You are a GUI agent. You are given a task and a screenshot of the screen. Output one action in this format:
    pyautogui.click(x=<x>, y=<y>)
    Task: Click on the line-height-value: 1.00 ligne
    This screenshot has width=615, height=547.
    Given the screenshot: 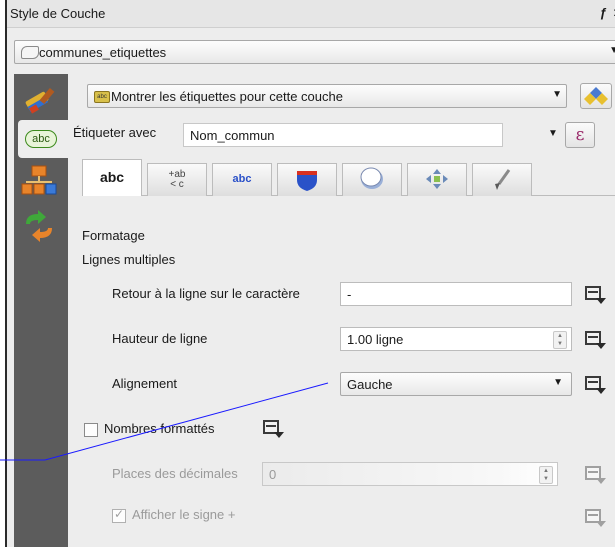 What is the action you would take?
    pyautogui.click(x=375, y=339)
    